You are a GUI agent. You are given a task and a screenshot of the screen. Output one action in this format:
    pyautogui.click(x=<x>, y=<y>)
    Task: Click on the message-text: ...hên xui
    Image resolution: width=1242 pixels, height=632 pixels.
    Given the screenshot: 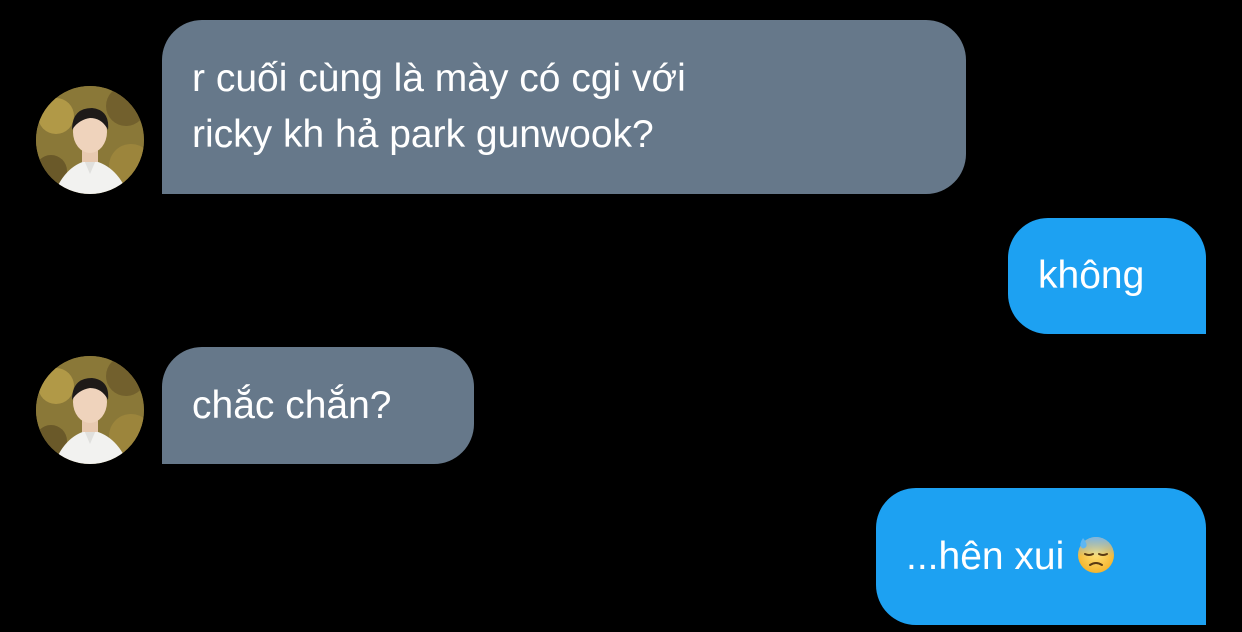 What is the action you would take?
    pyautogui.click(x=985, y=556)
    